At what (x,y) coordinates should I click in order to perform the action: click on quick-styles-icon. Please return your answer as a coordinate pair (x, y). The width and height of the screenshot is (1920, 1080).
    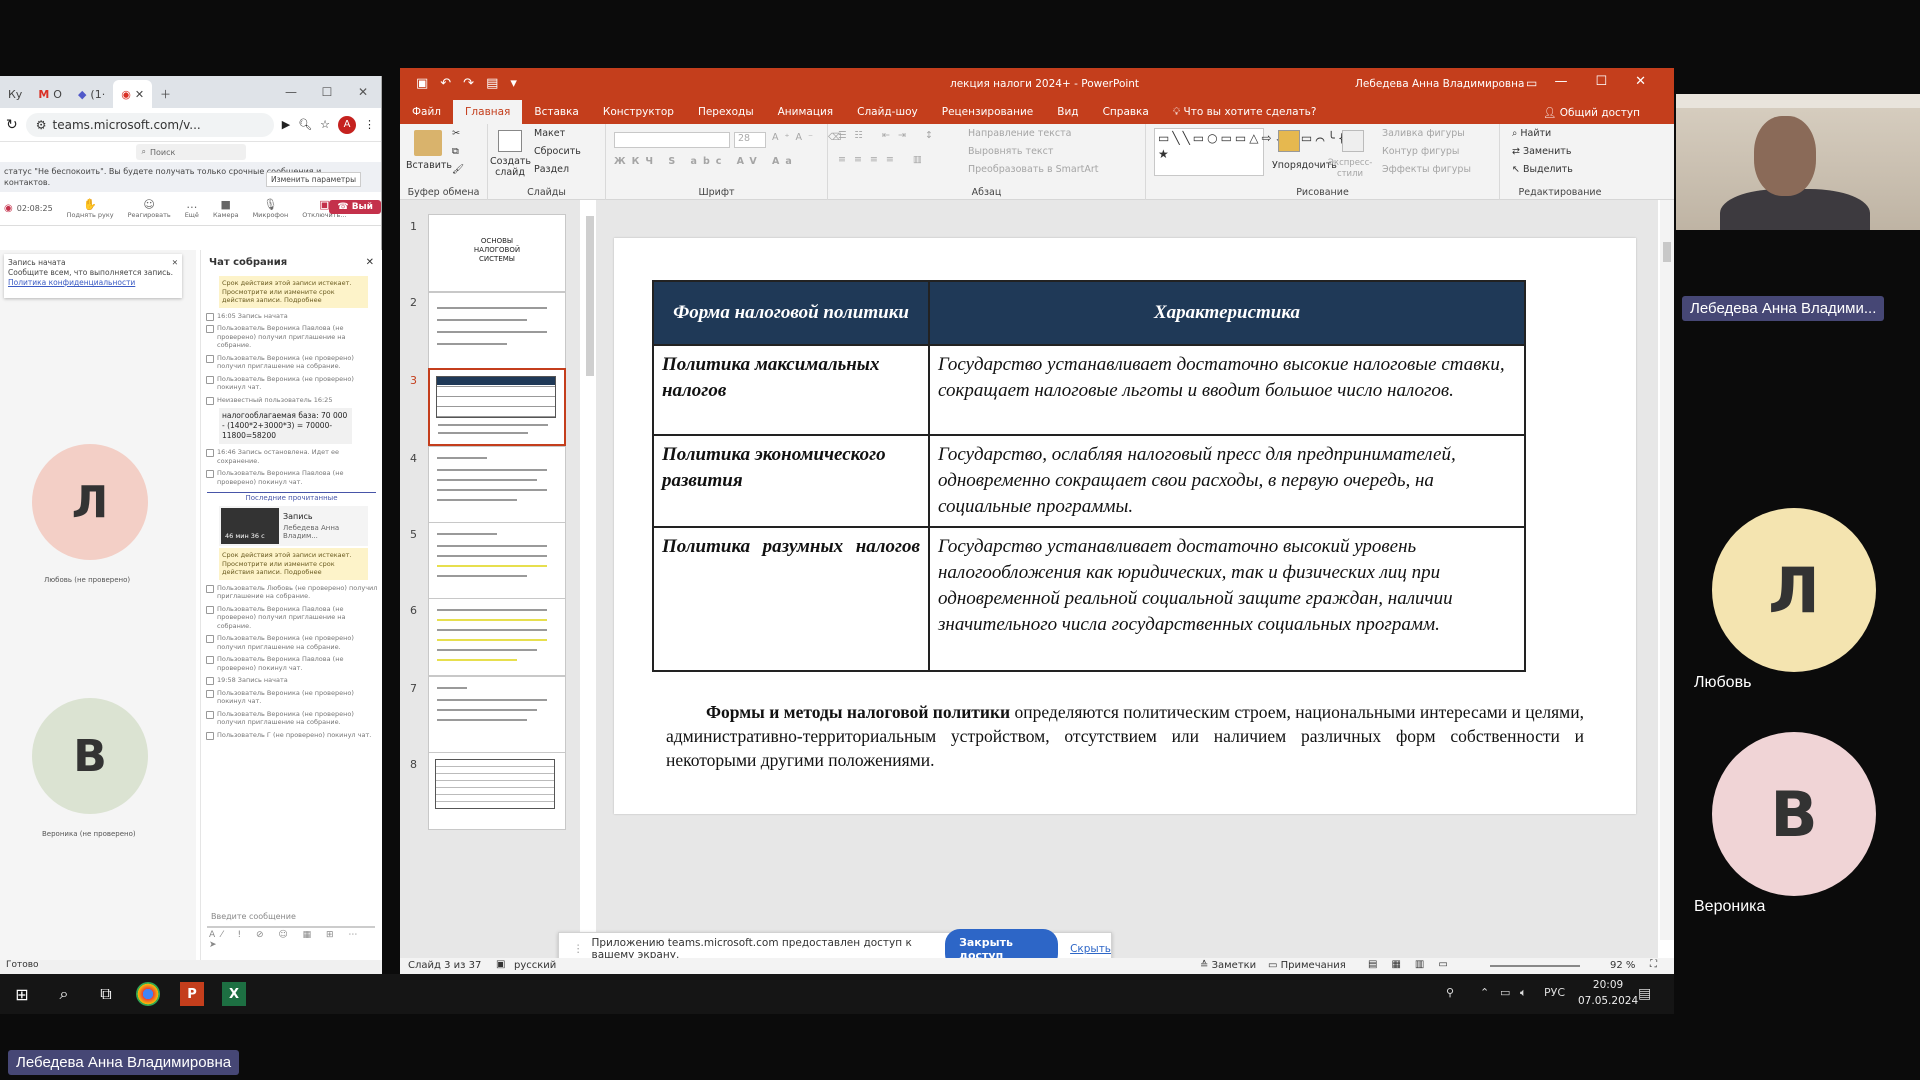
    Looking at the image, I should click on (1353, 141).